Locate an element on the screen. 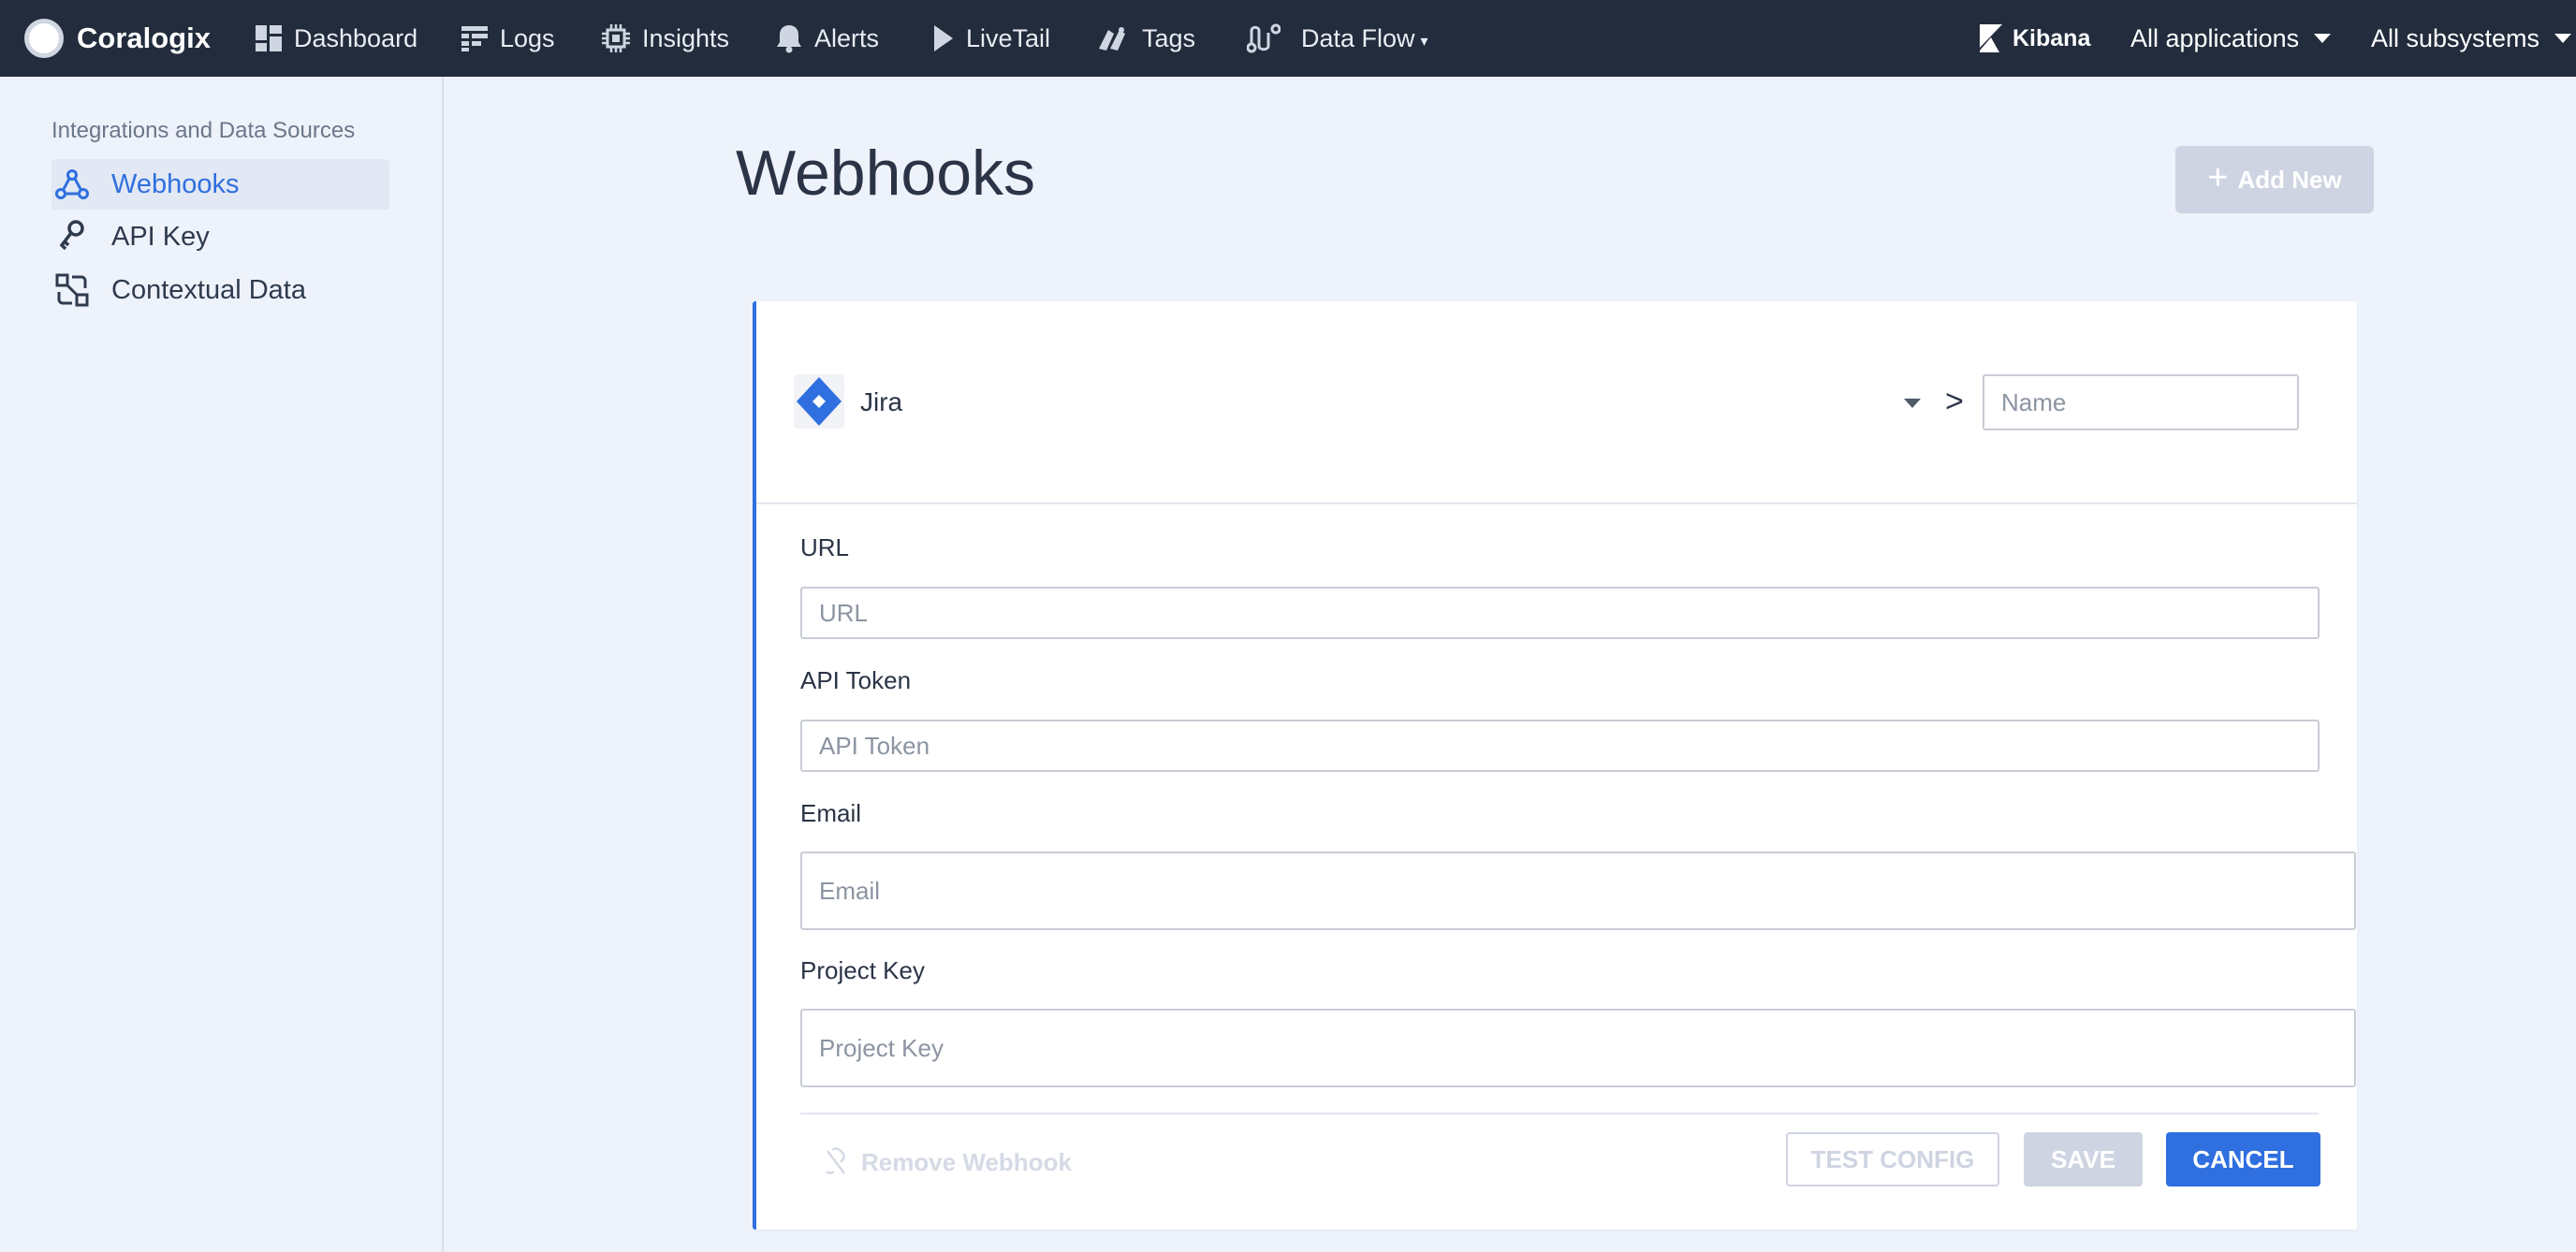 This screenshot has height=1252, width=2576. subsystems-label: All subsystems is located at coordinates (2455, 37).